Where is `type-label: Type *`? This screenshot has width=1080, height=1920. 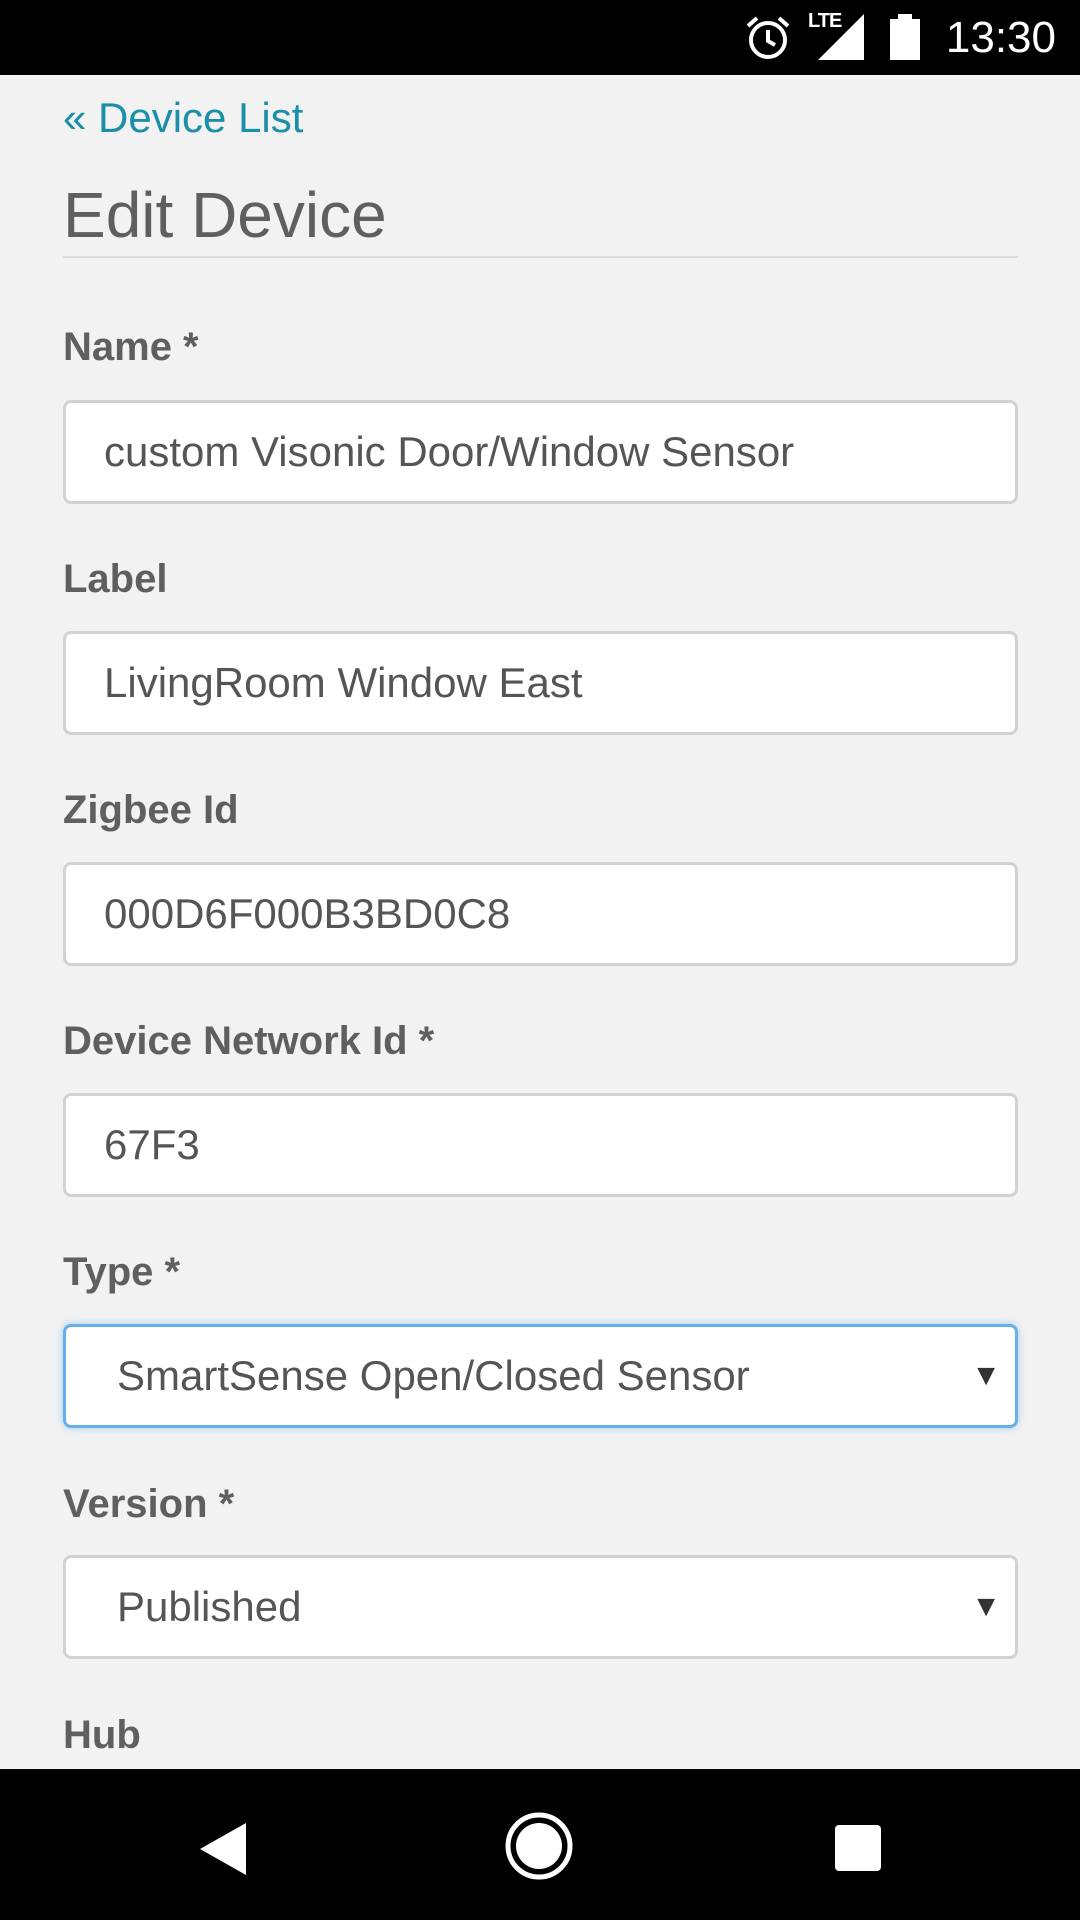
type-label: Type * is located at coordinates (122, 1272).